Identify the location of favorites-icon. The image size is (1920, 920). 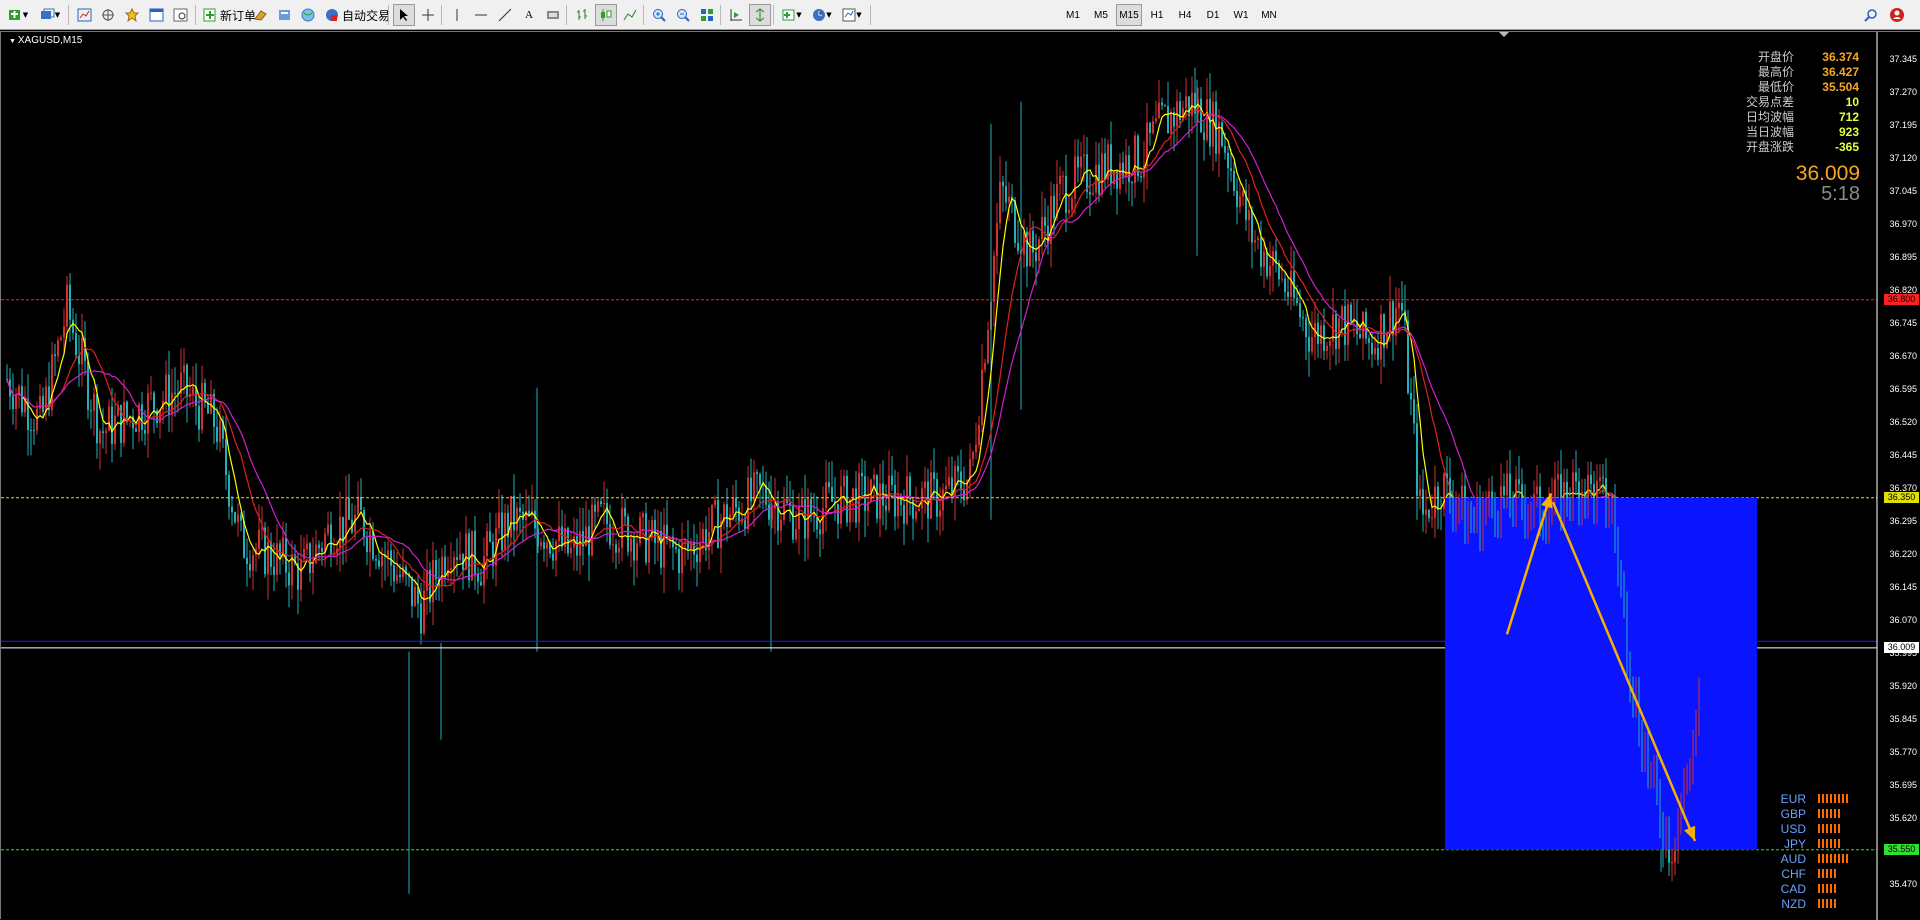
(133, 15).